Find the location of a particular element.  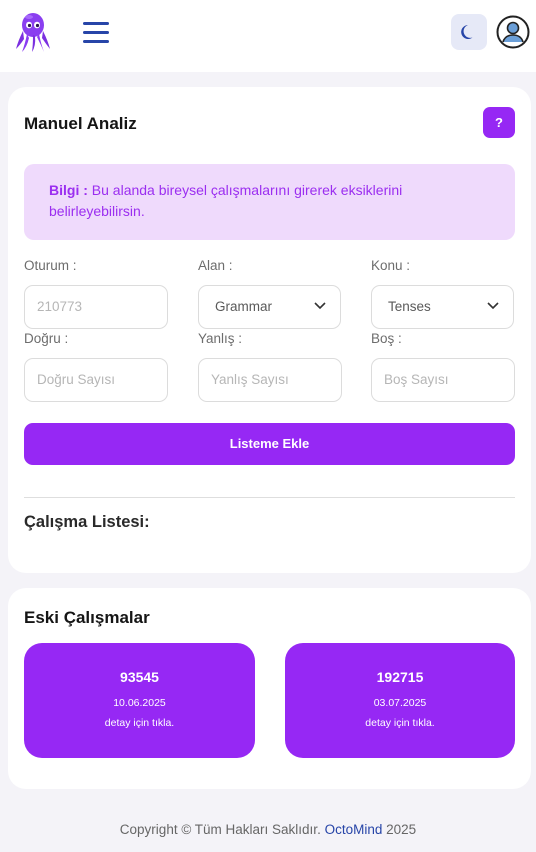

study-date: 10.06.2025 is located at coordinates (139, 703).